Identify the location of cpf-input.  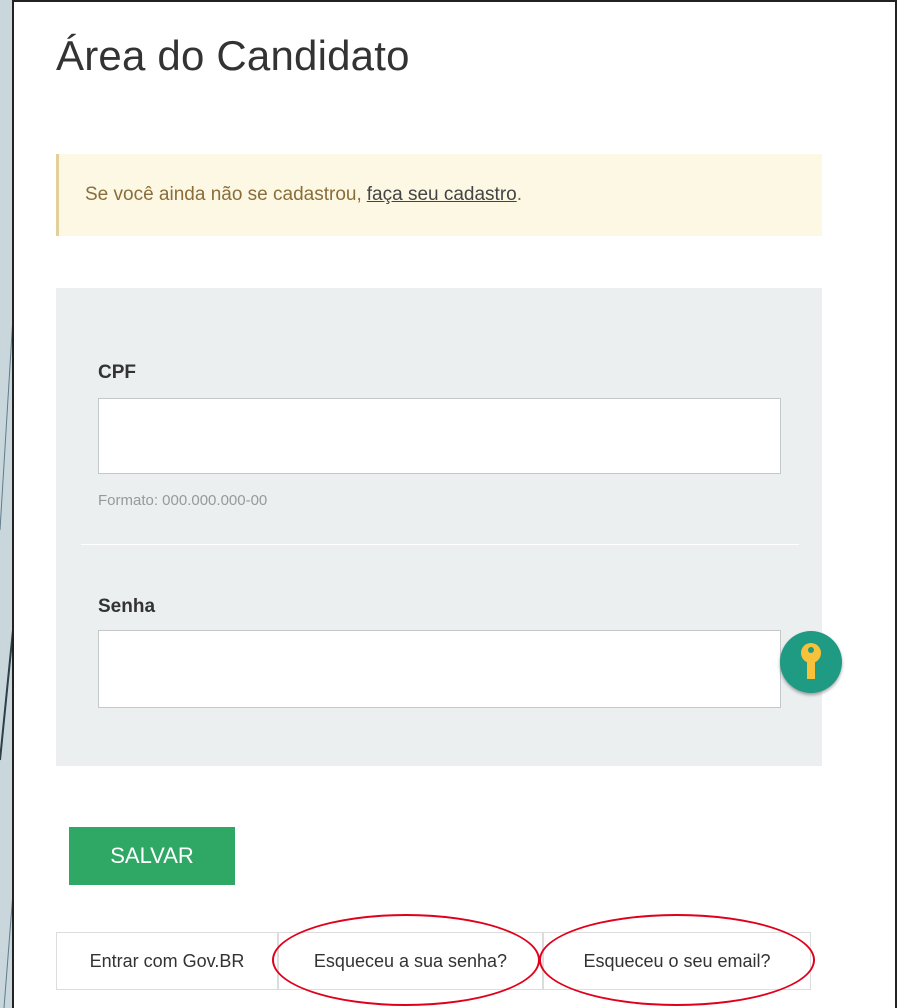
(439, 436).